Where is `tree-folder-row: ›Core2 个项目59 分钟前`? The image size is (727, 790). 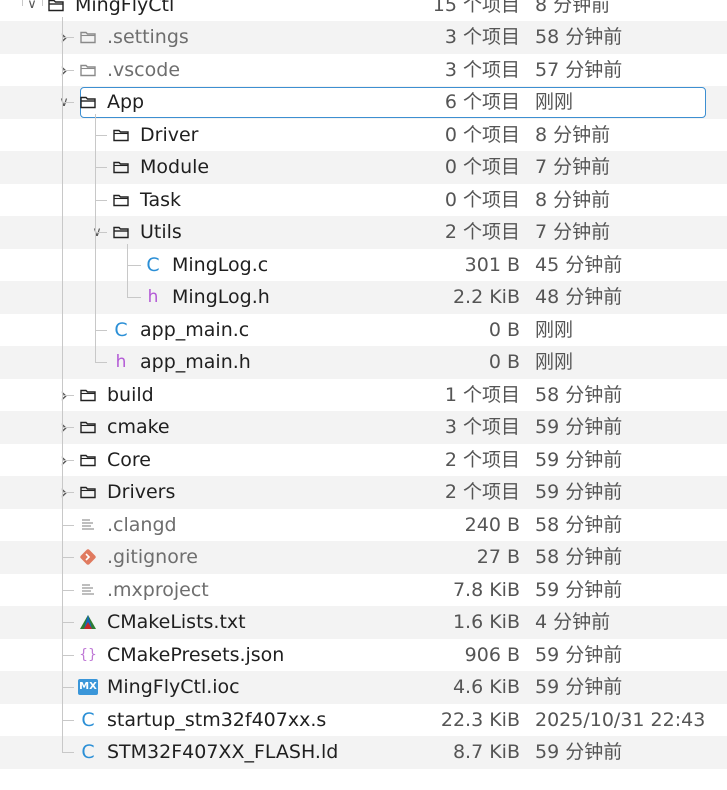 tree-folder-row: ›Core2 个项目59 分钟前 is located at coordinates (363, 460).